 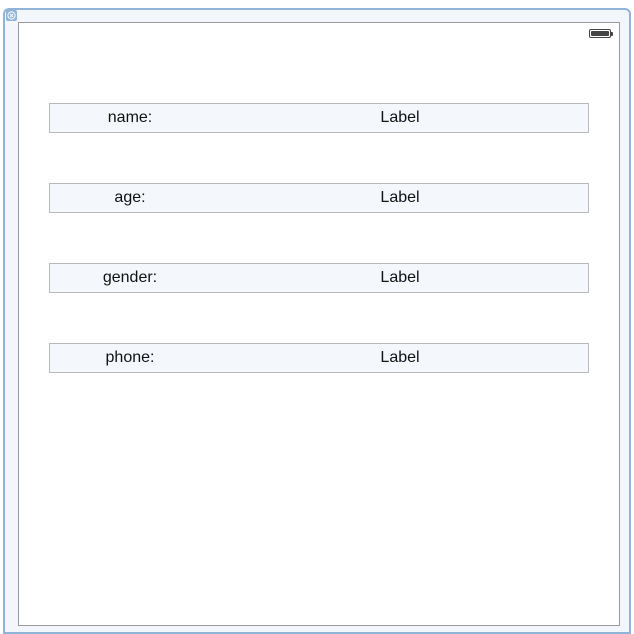 I want to click on name-value-label: Label, so click(x=400, y=117).